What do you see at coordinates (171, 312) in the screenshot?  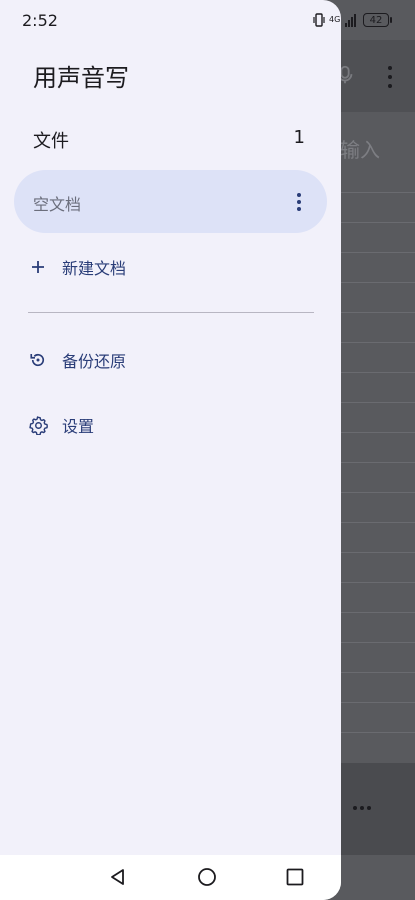 I see `divider` at bounding box center [171, 312].